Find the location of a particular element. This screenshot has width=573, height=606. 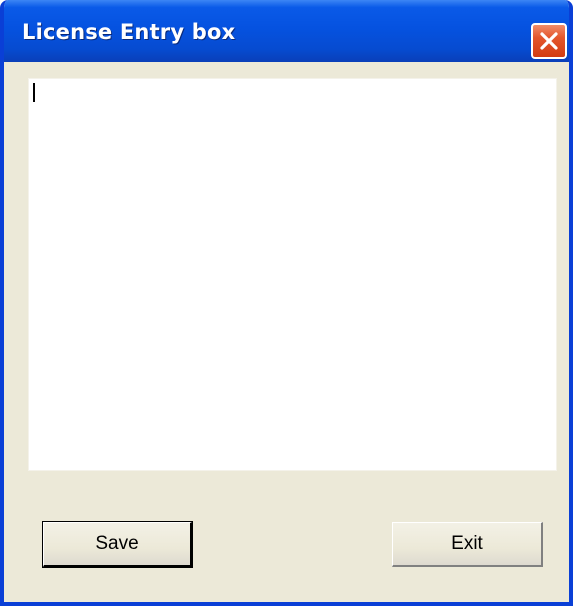

title-bar: License Entry box is located at coordinates (286, 31).